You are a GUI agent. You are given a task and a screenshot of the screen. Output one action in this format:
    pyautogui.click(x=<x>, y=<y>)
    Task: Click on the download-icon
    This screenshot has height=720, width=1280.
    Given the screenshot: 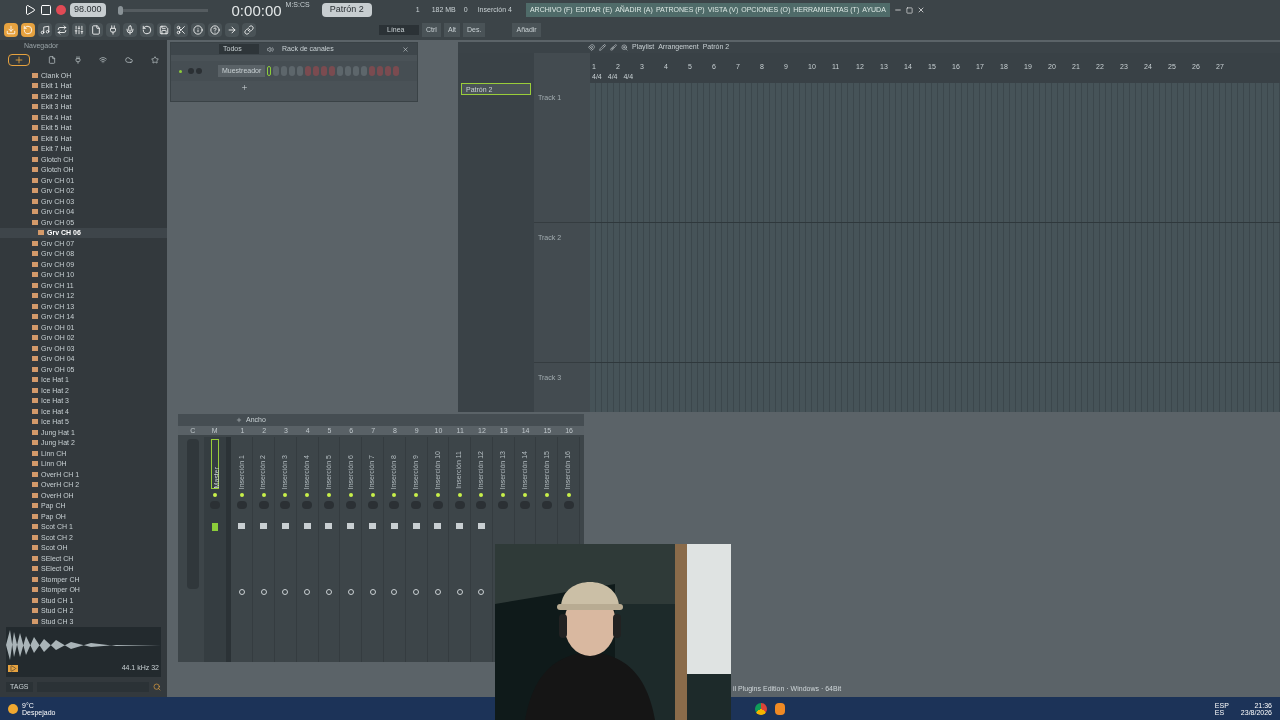 What is the action you would take?
    pyautogui.click(x=11, y=30)
    